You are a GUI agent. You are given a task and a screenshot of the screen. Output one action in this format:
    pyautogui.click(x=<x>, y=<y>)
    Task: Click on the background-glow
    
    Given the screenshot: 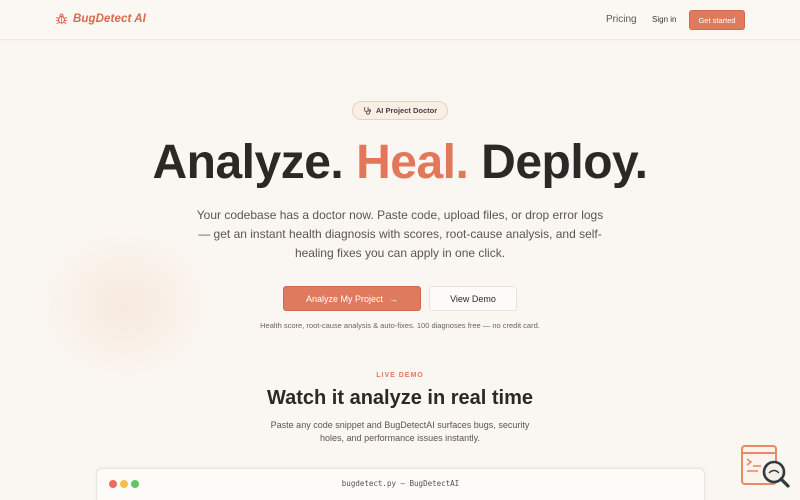 What is the action you would take?
    pyautogui.click(x=125, y=305)
    